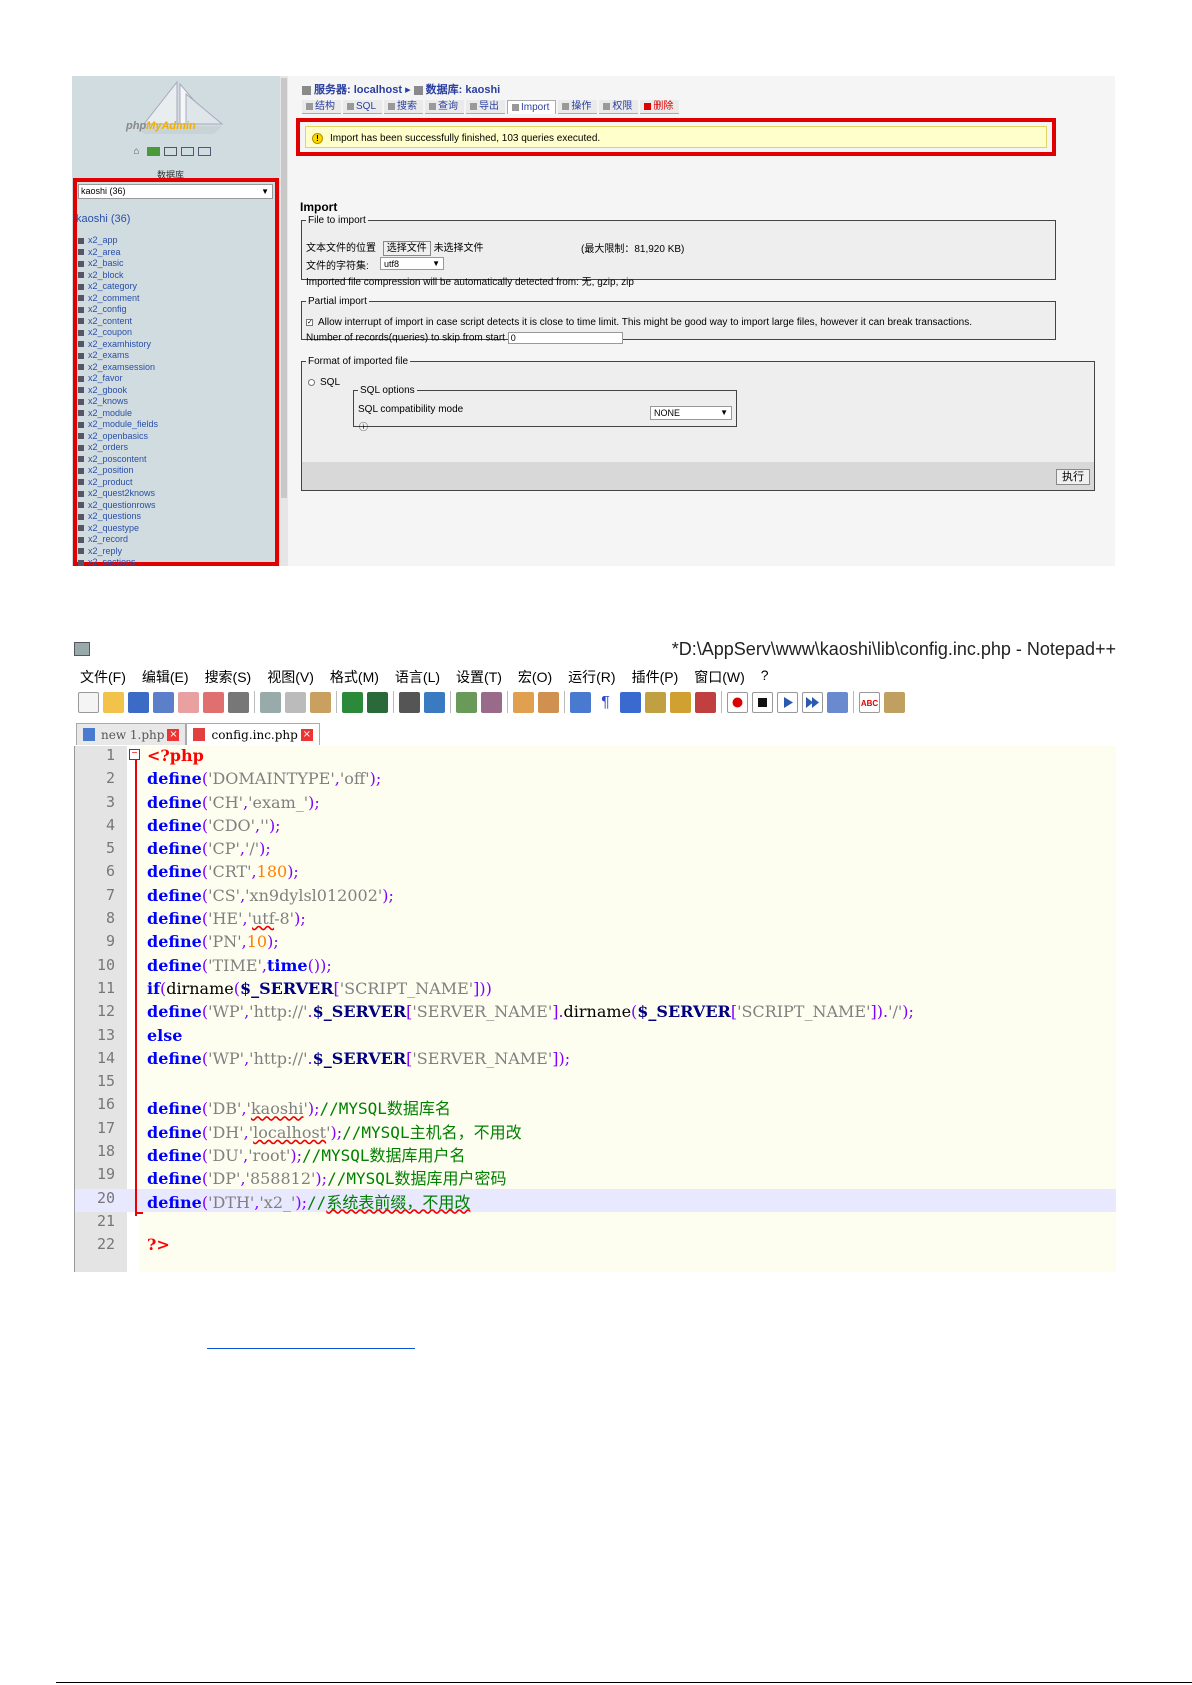 This screenshot has width=1192, height=1685. What do you see at coordinates (655, 677) in the screenshot?
I see `menu-item: 插件(P)` at bounding box center [655, 677].